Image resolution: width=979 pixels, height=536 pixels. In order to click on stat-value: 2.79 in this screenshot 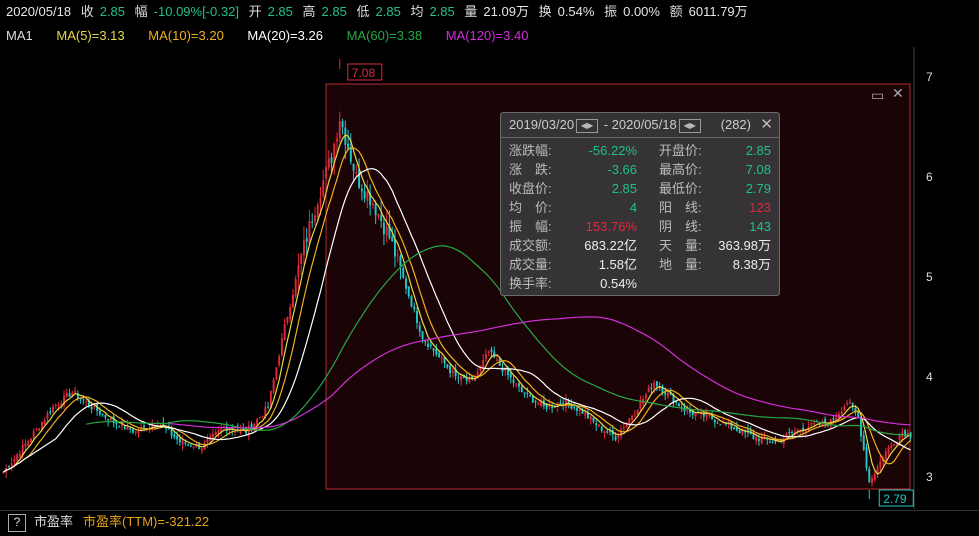, I will do `click(758, 188)`.